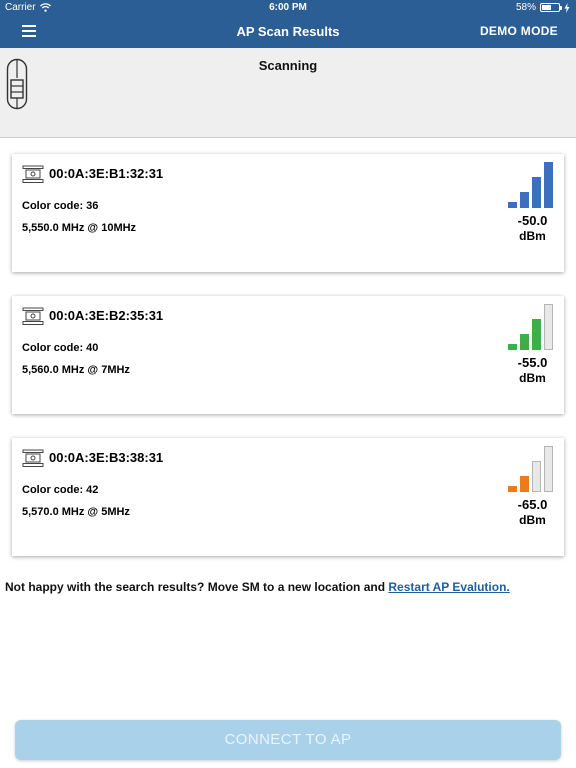  I want to click on ap-color-code: Color code: 40, so click(60, 348).